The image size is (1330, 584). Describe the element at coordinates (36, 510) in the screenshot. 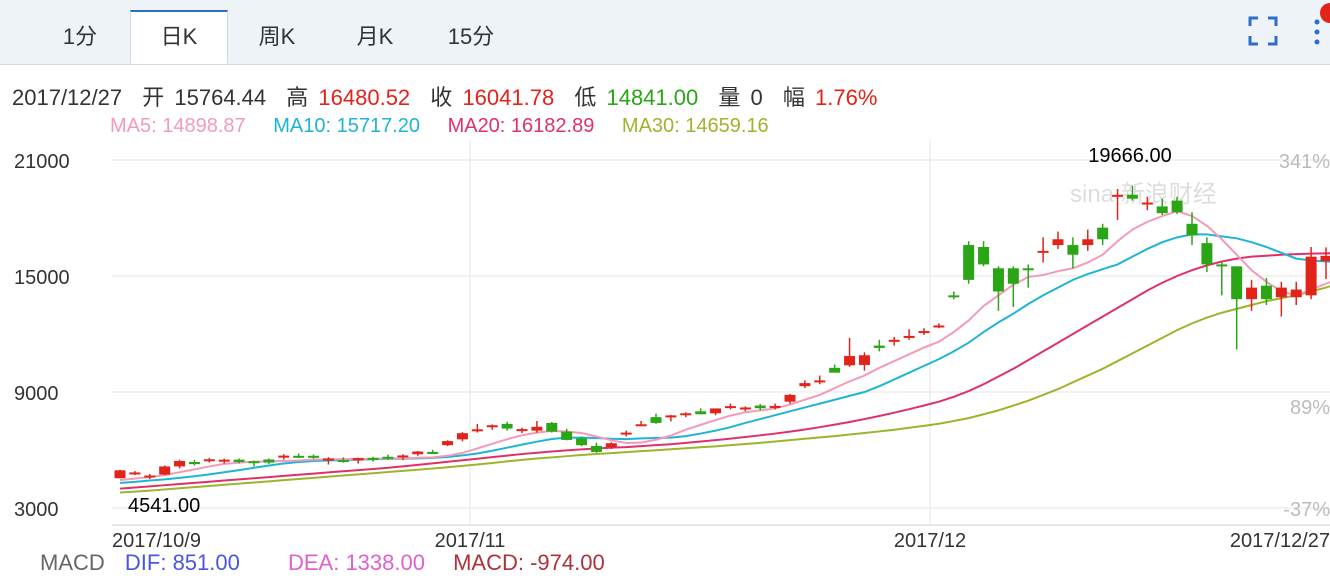

I see `y-tick-label: 3000` at that location.